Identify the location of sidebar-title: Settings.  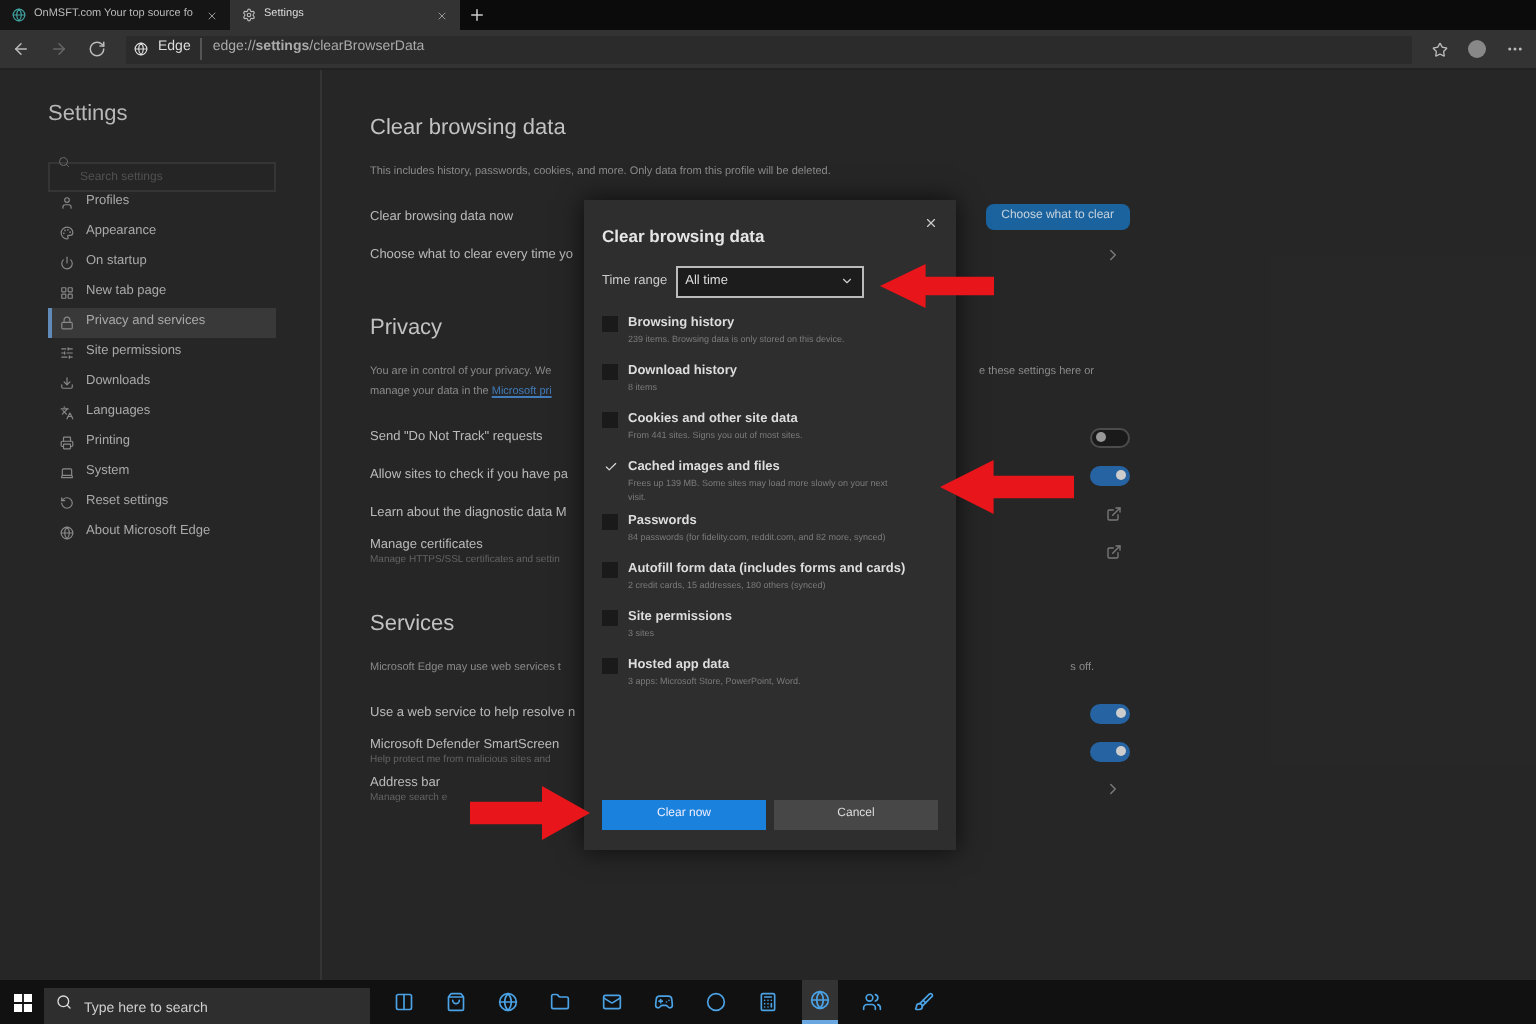
(88, 114).